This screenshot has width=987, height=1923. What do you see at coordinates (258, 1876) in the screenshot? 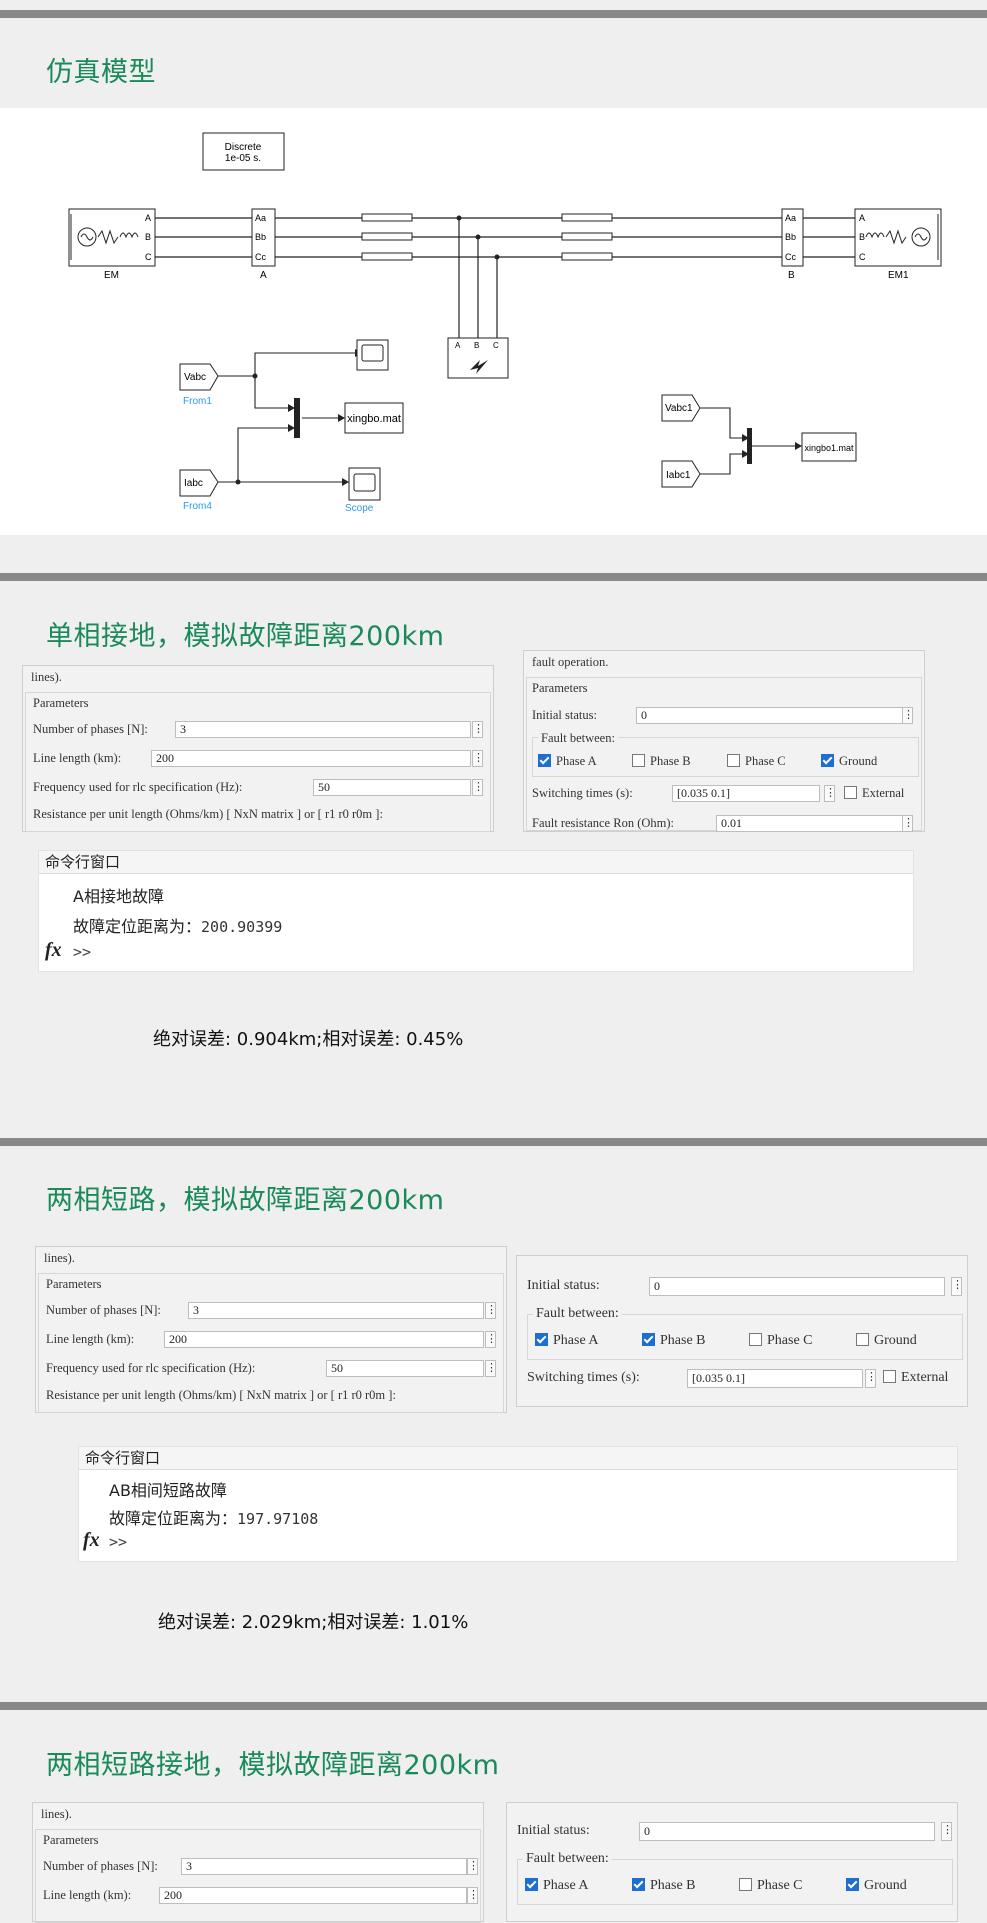
I see `parameters-group` at bounding box center [258, 1876].